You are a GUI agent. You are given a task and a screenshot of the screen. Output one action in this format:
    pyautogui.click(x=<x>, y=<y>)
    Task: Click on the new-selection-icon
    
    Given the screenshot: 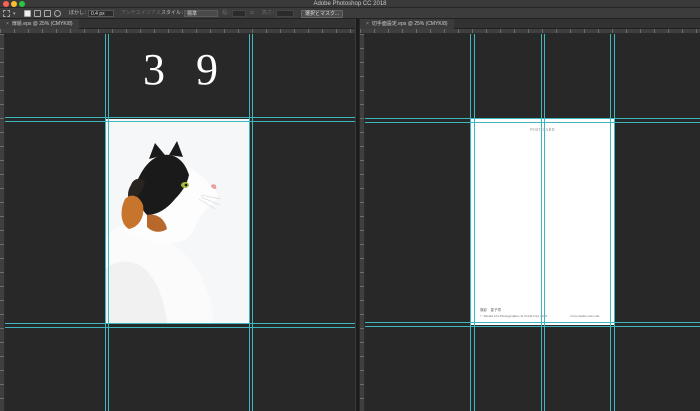 What is the action you would take?
    pyautogui.click(x=27, y=13)
    